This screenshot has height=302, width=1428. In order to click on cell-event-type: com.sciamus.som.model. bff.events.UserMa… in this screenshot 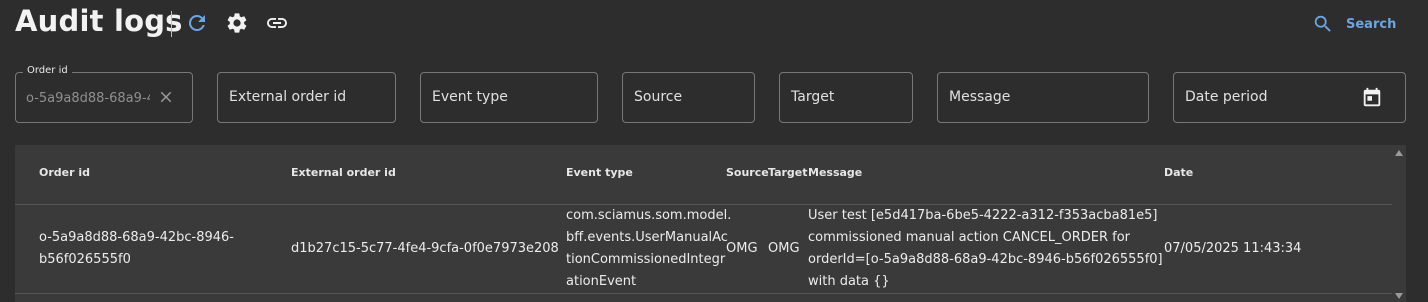, I will do `click(648, 249)`.